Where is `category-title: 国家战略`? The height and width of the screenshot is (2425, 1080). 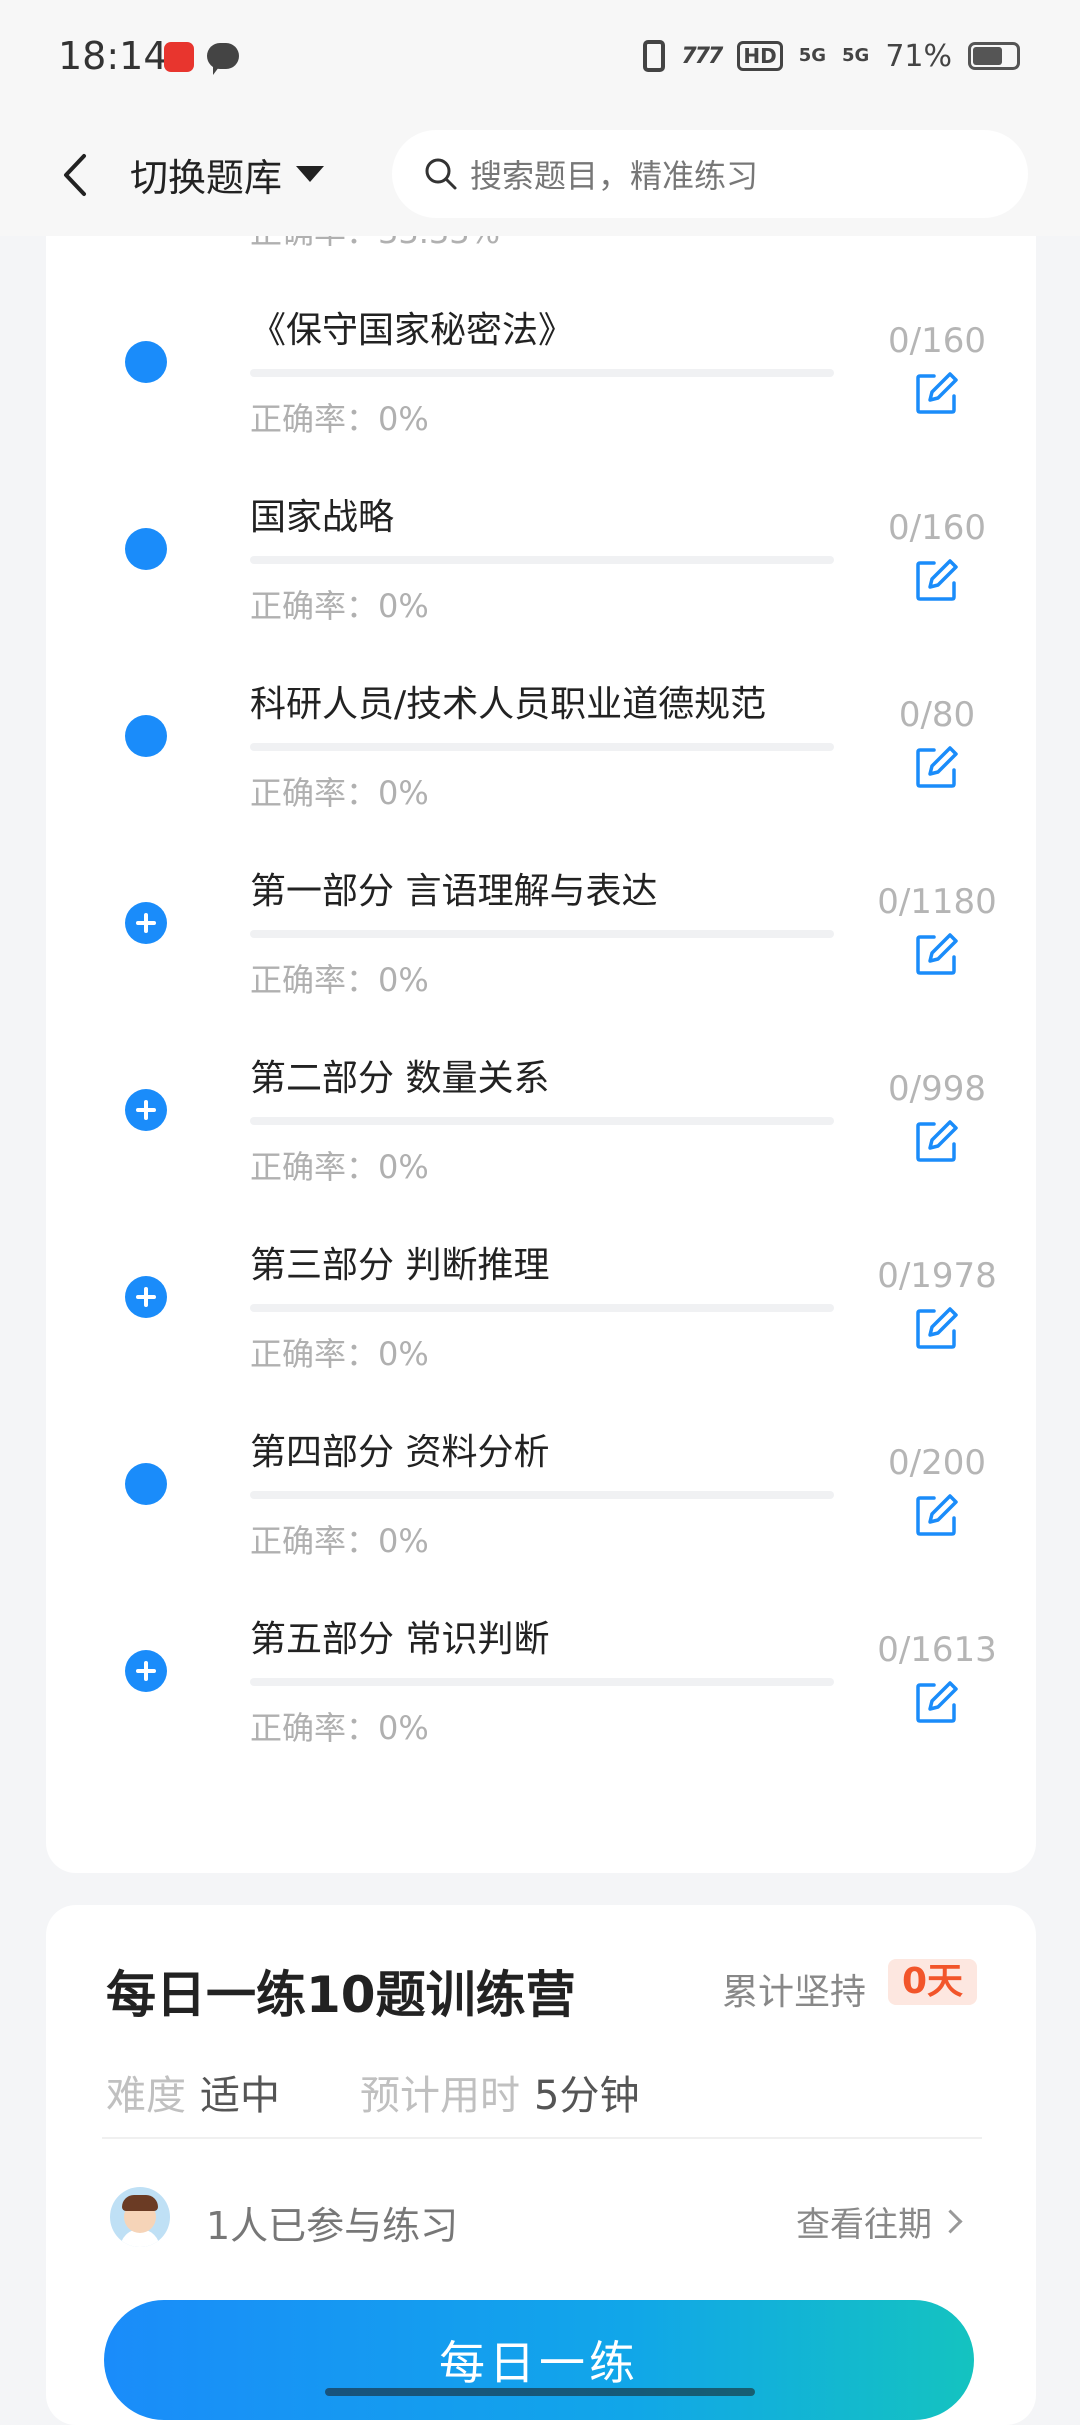 category-title: 国家战略 is located at coordinates (322, 517).